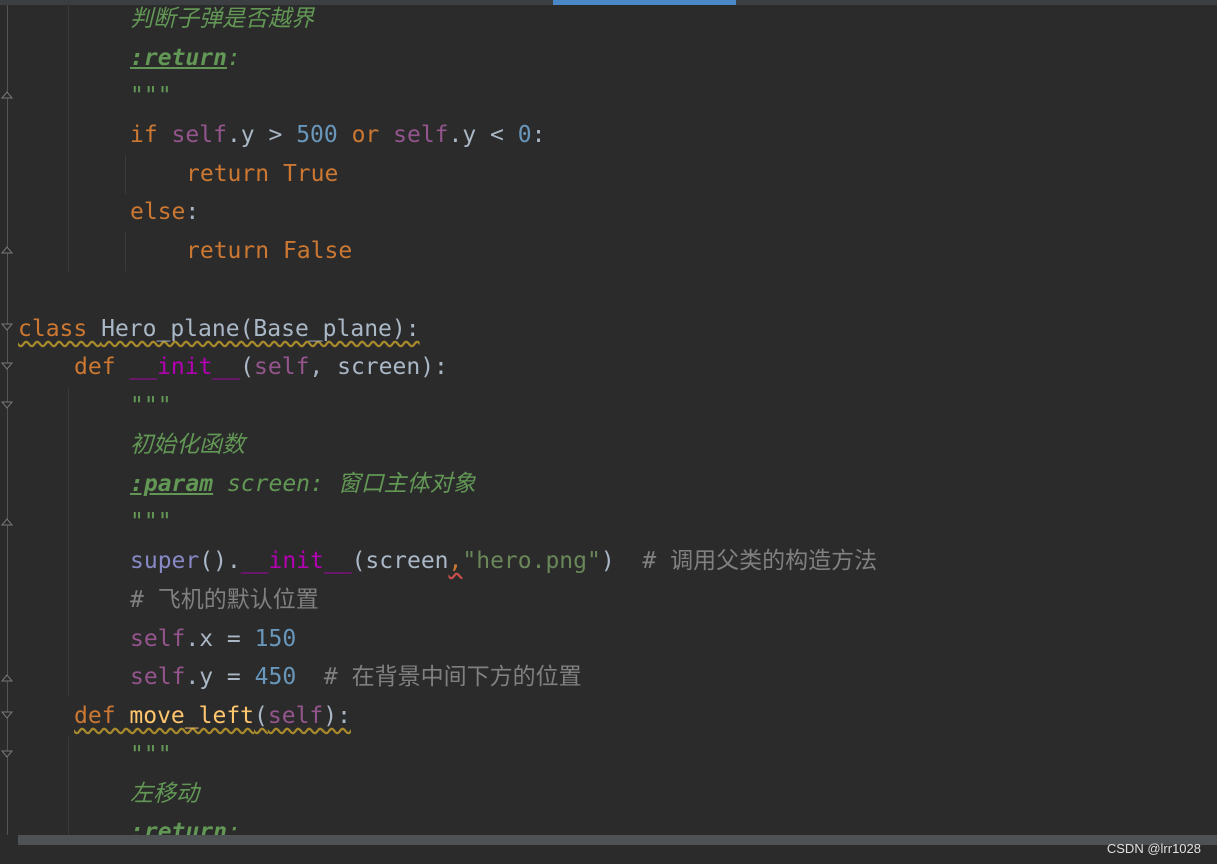  Describe the element at coordinates (531, 561) in the screenshot. I see `code-token: "hero.png"` at that location.